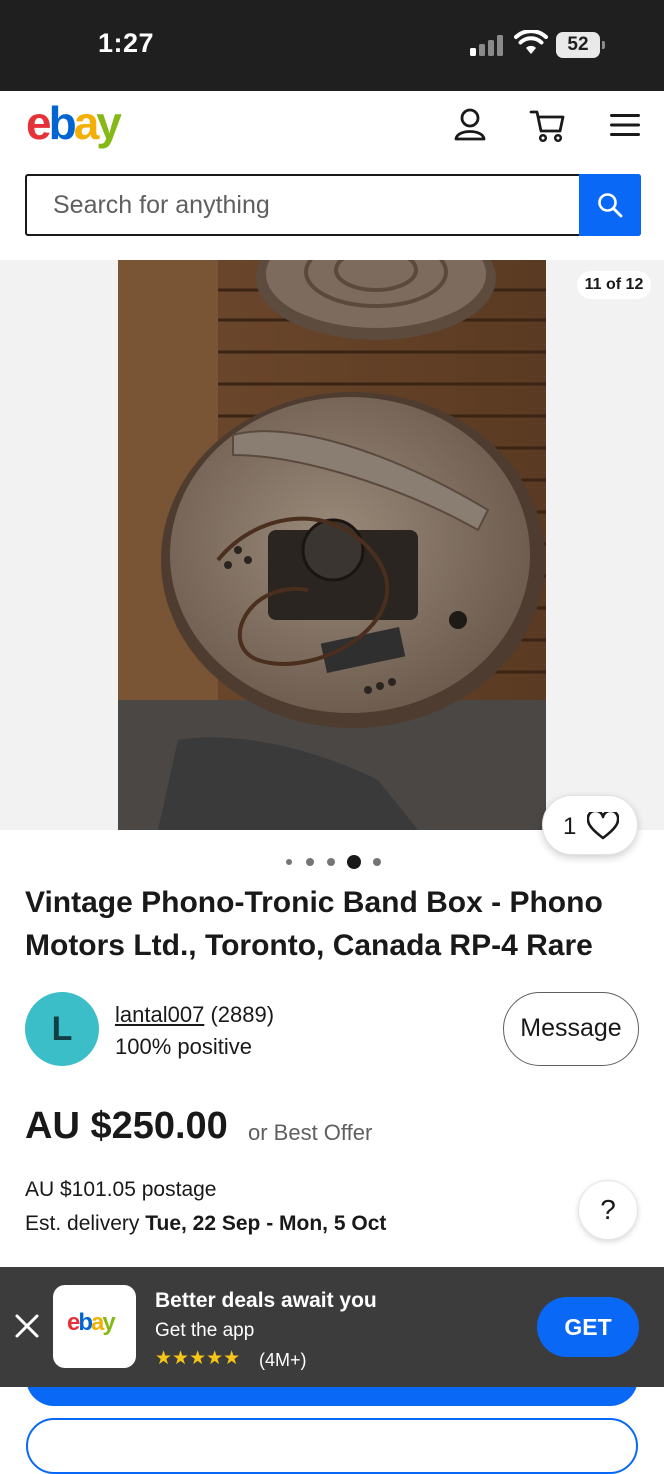 The width and height of the screenshot is (664, 1474). What do you see at coordinates (603, 45) in the screenshot?
I see `battery-tip` at bounding box center [603, 45].